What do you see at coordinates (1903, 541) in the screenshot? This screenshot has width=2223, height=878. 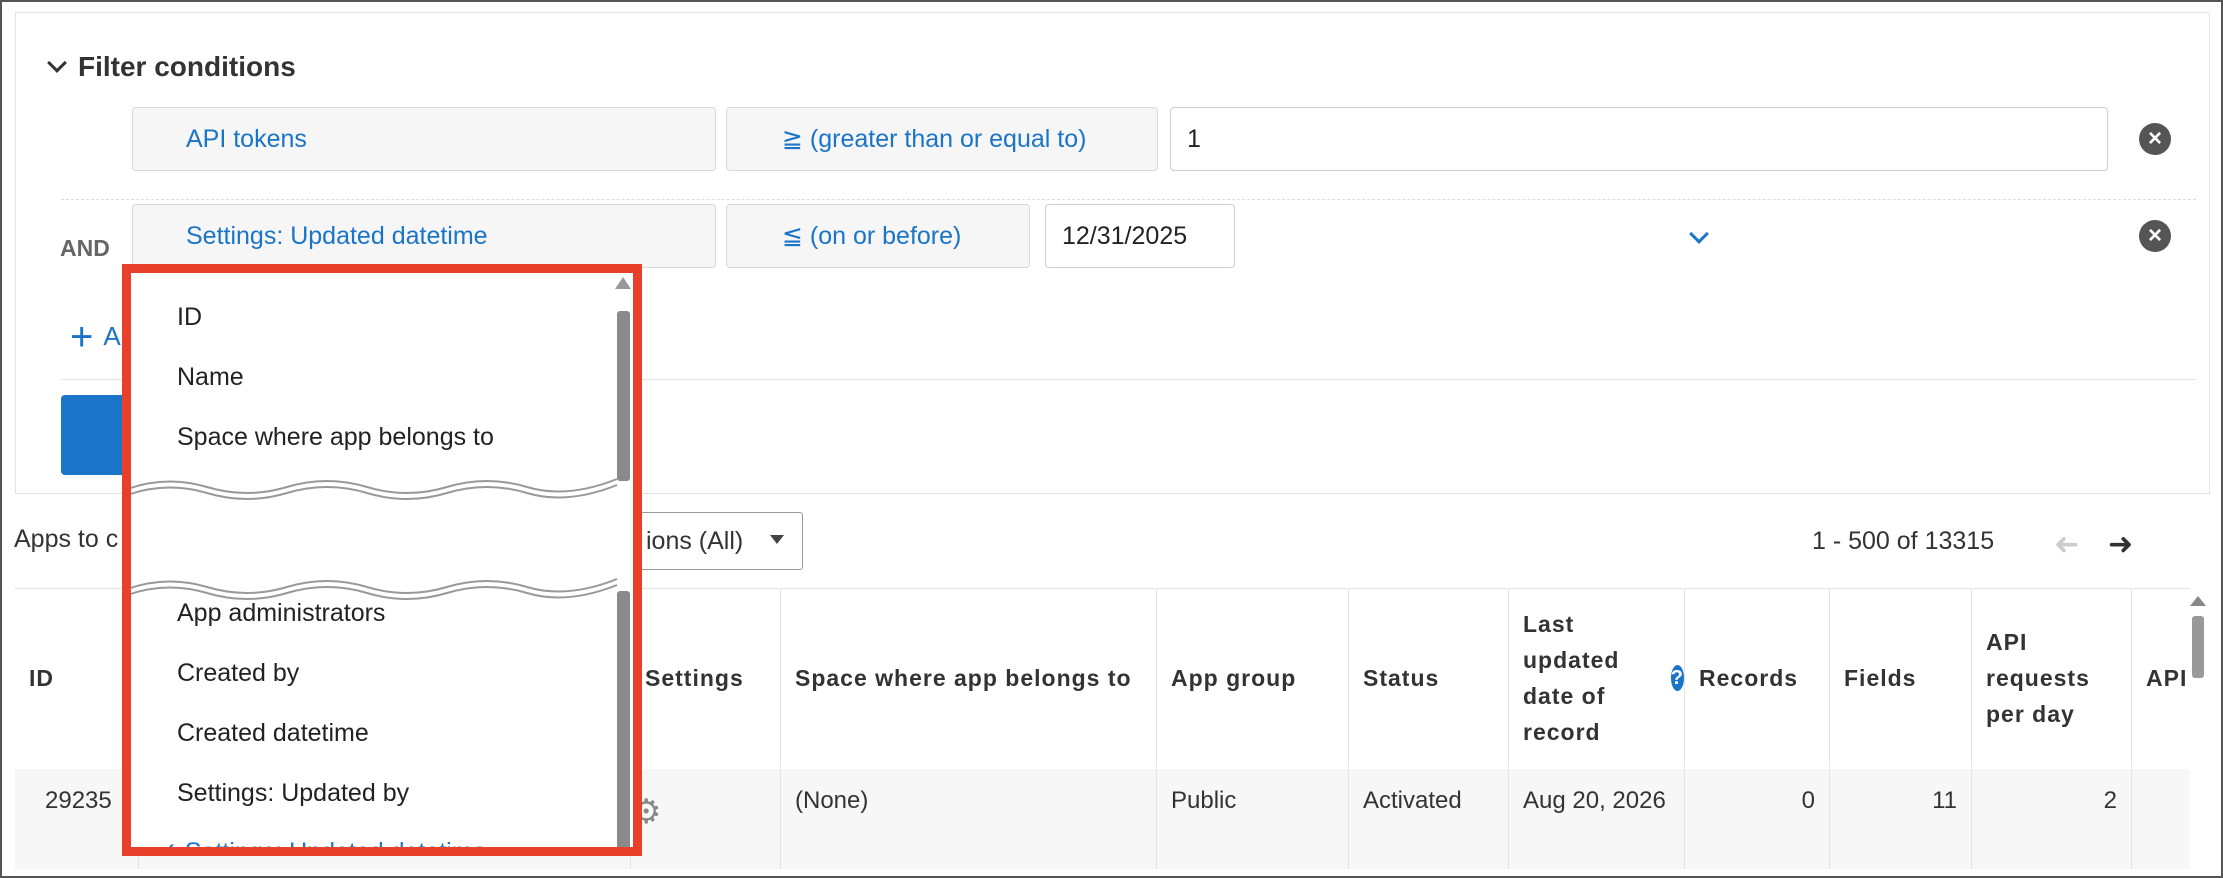 I see `pagination-info: 1 - 500 of 13315` at bounding box center [1903, 541].